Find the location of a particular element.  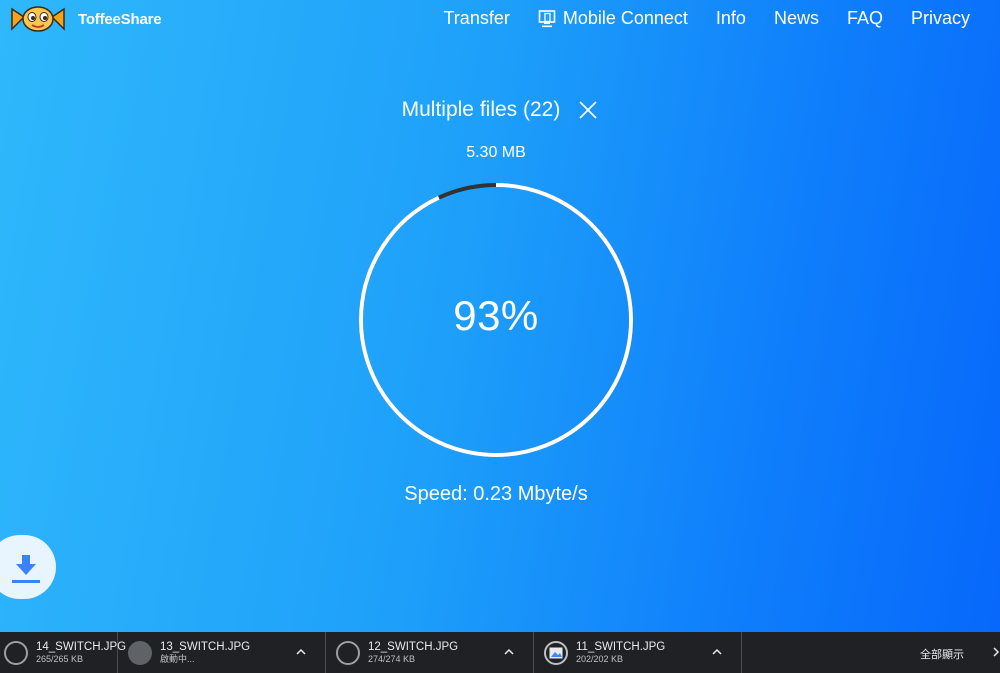

image-file-icon is located at coordinates (556, 652).